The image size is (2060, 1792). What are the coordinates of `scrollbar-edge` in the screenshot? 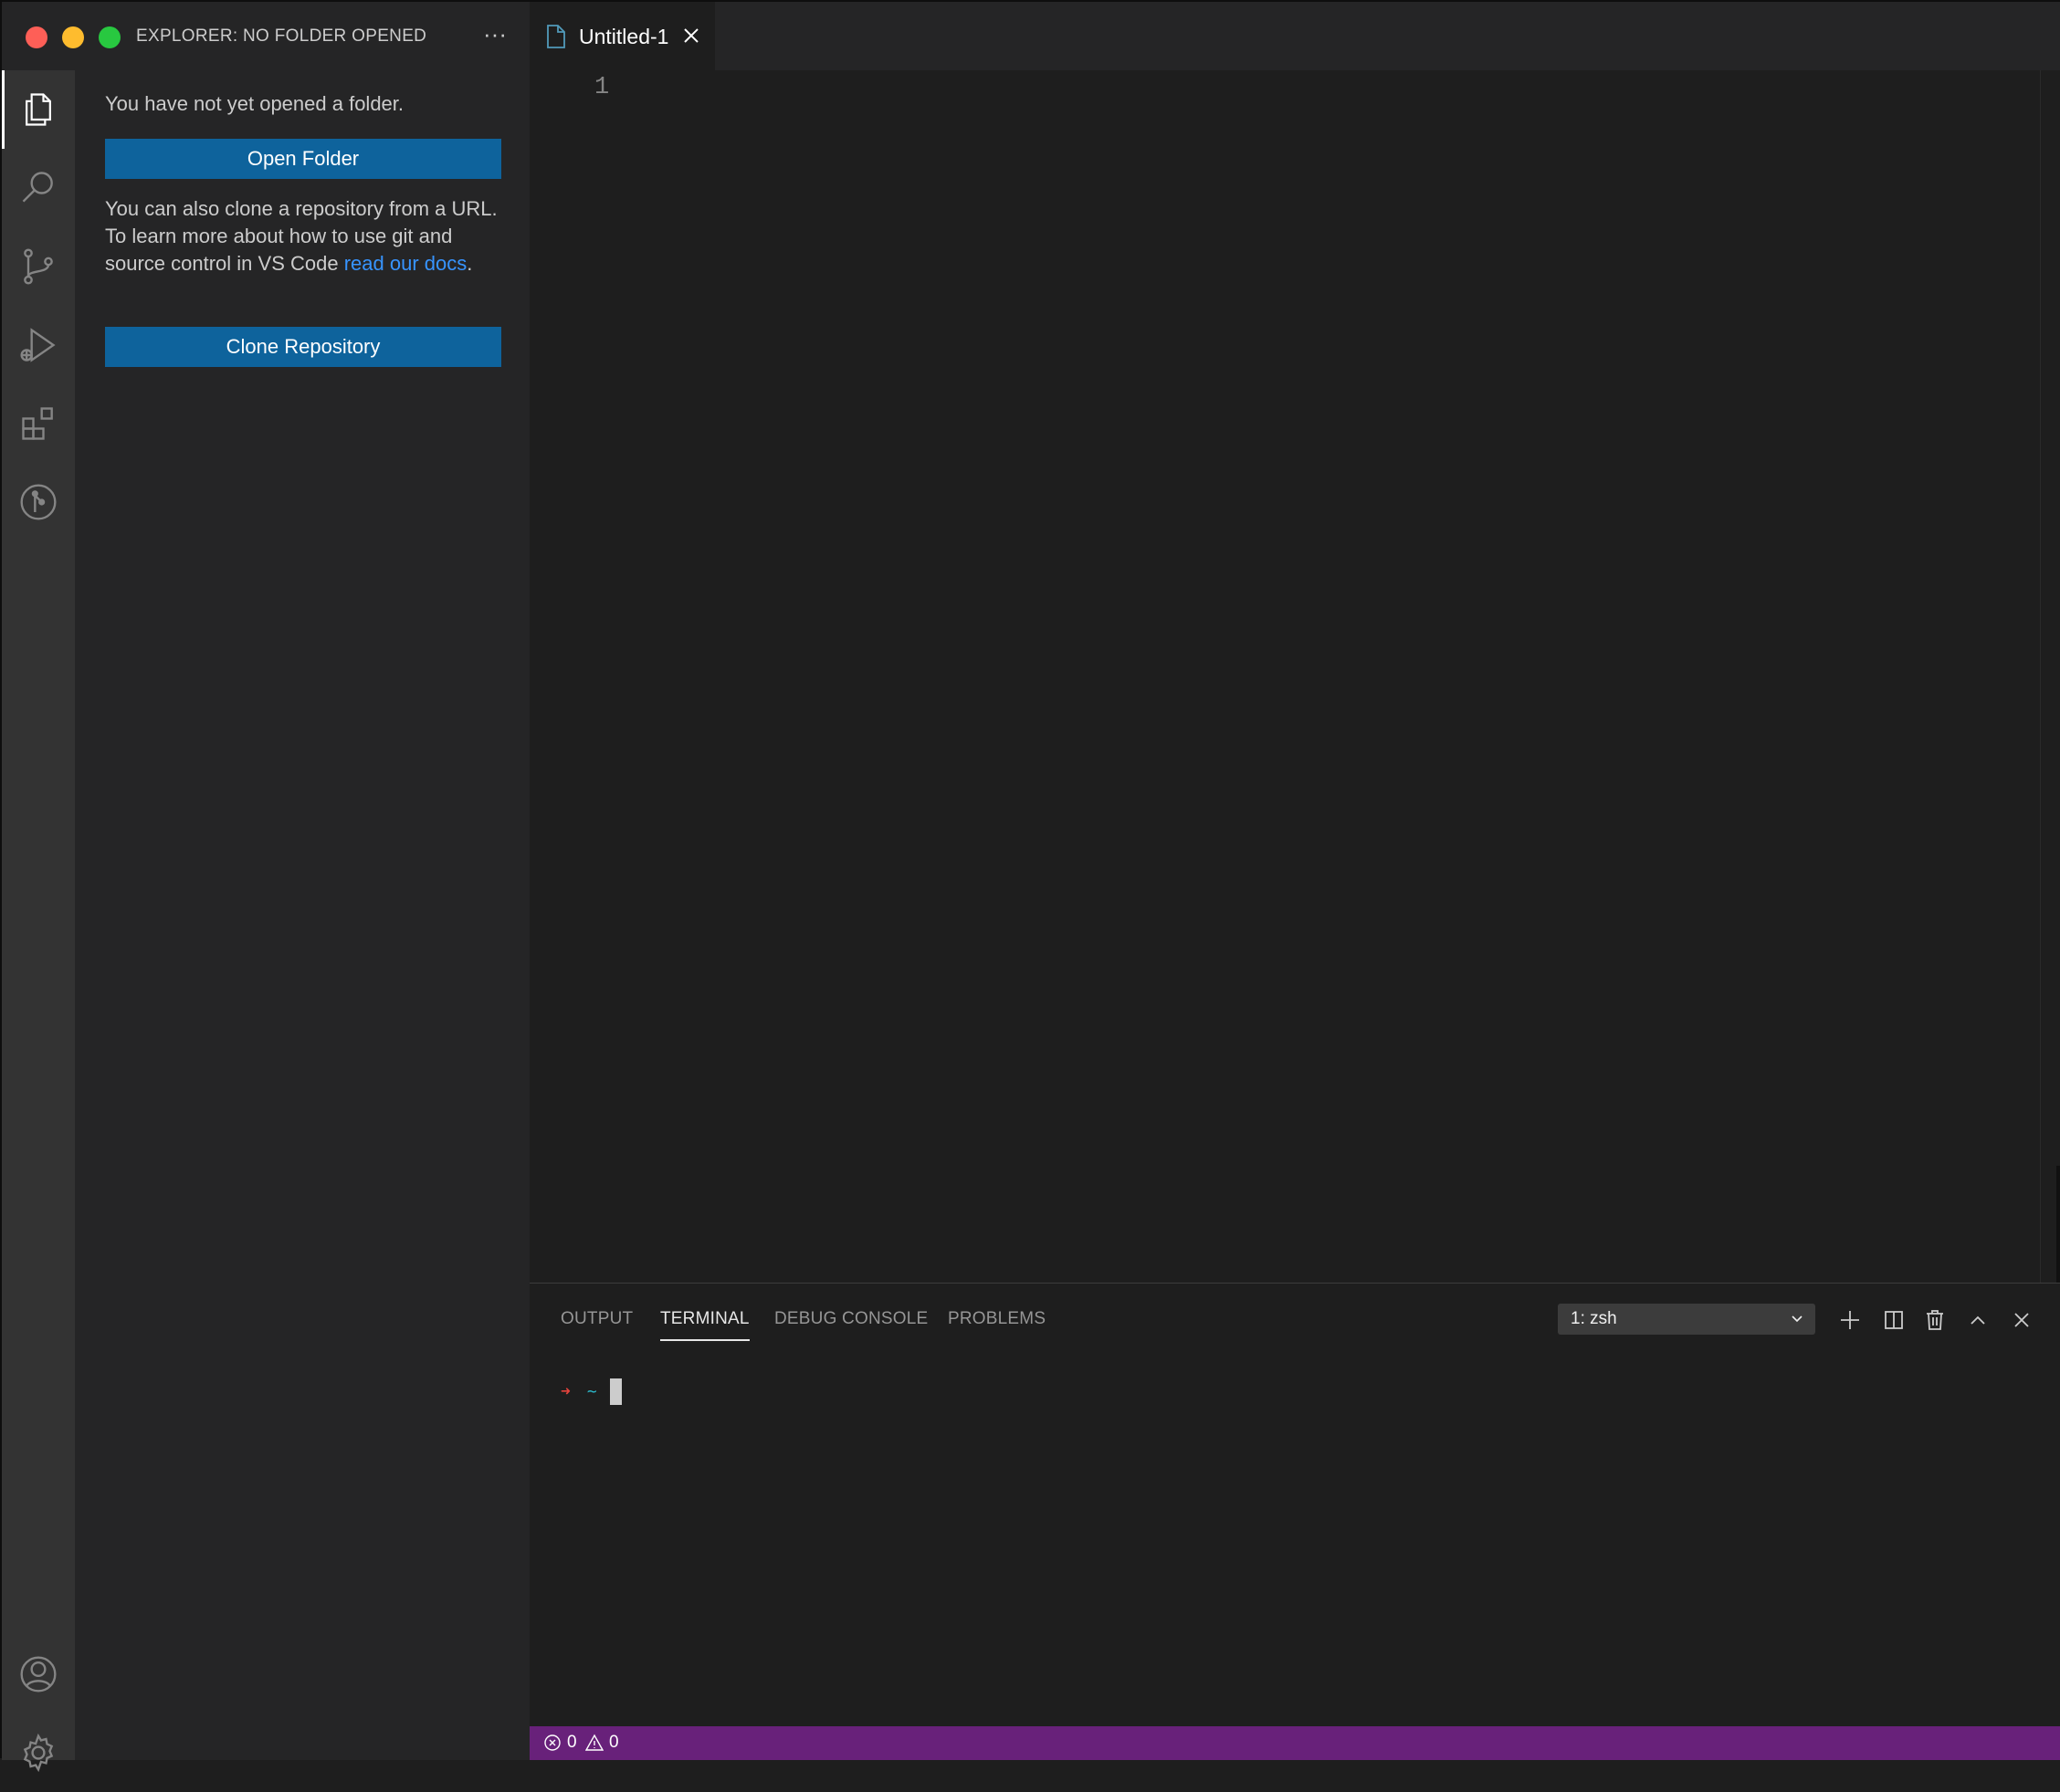 It's located at (2058, 1225).